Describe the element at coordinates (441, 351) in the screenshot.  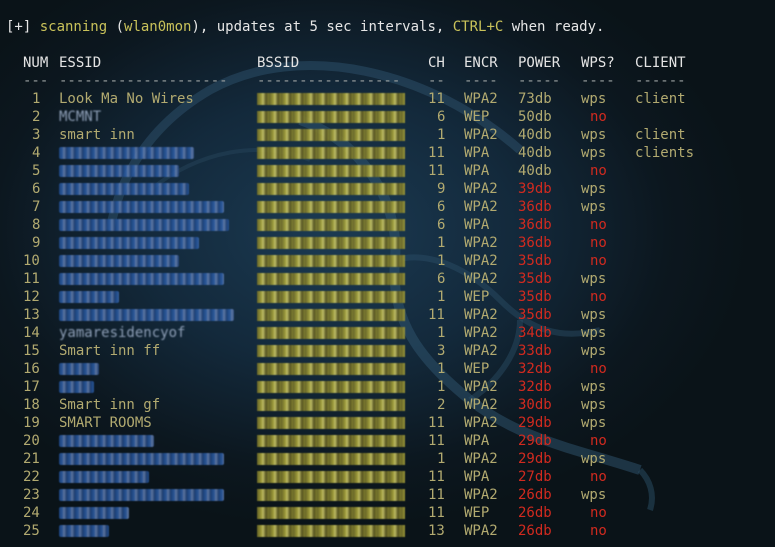
I see `row-channel: 3` at that location.